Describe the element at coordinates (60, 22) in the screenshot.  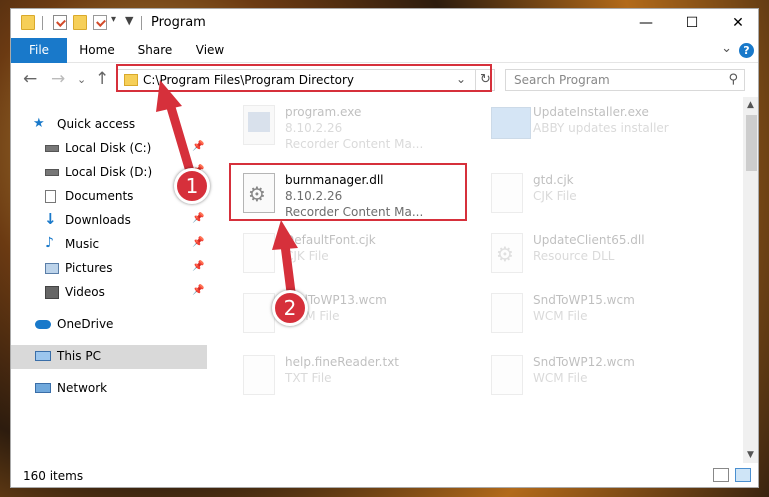
I see `properties-icon` at that location.